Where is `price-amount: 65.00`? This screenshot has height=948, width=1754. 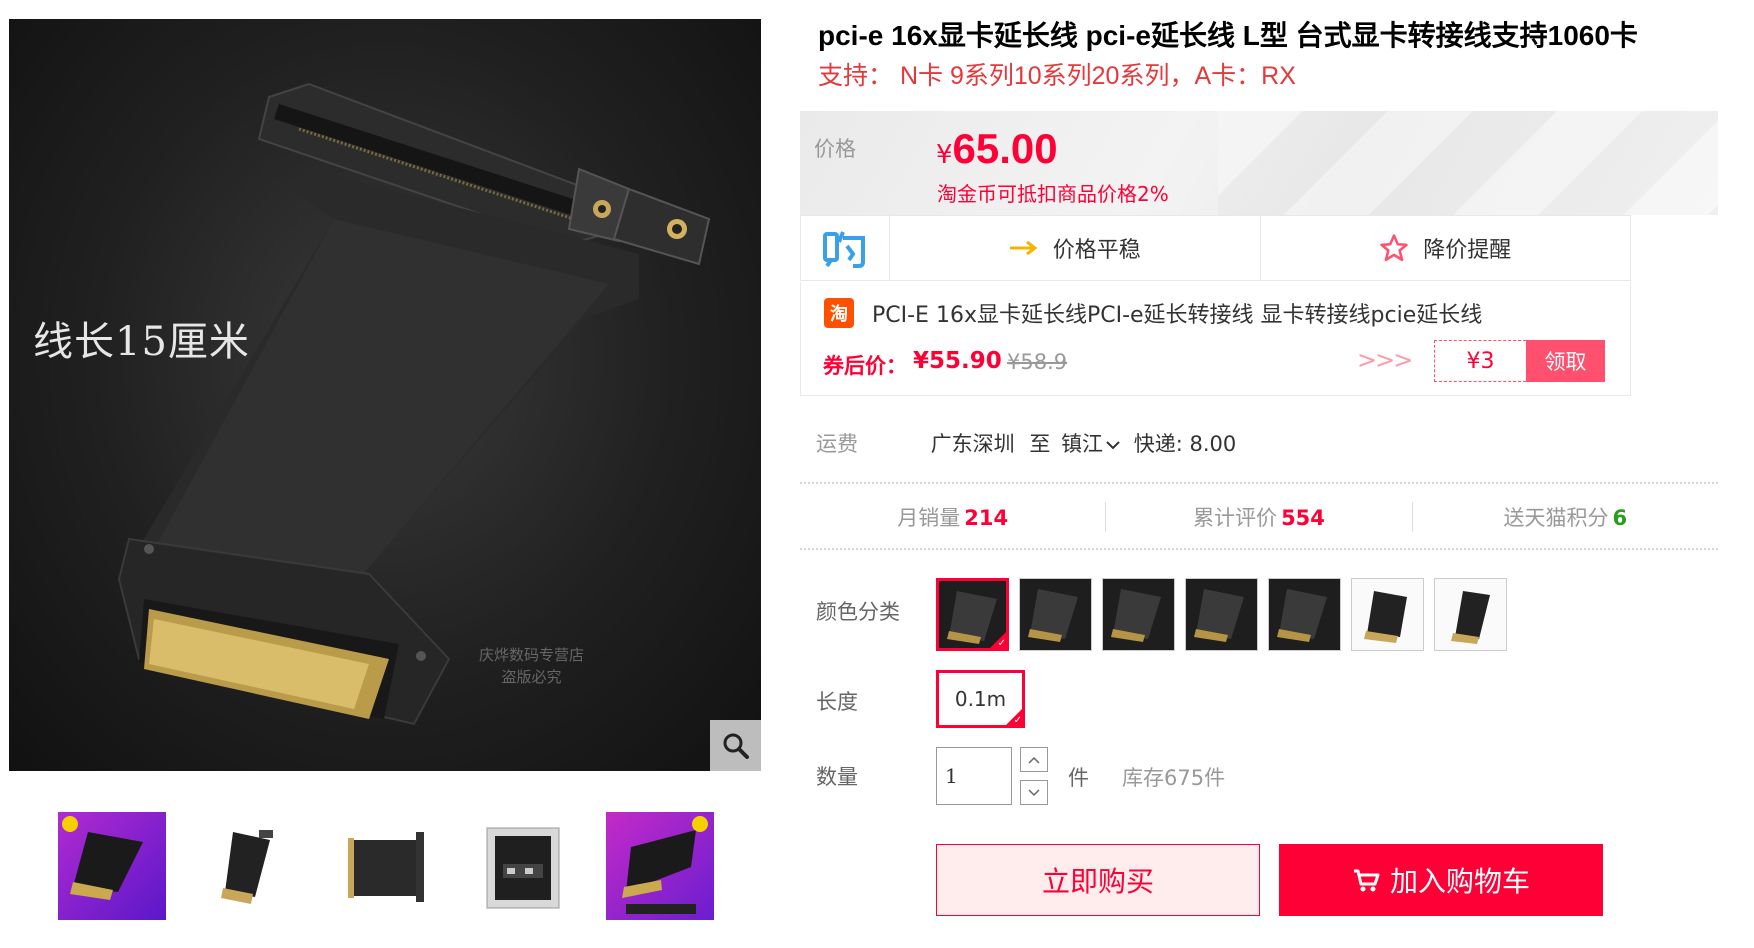 price-amount: 65.00 is located at coordinates (1005, 148).